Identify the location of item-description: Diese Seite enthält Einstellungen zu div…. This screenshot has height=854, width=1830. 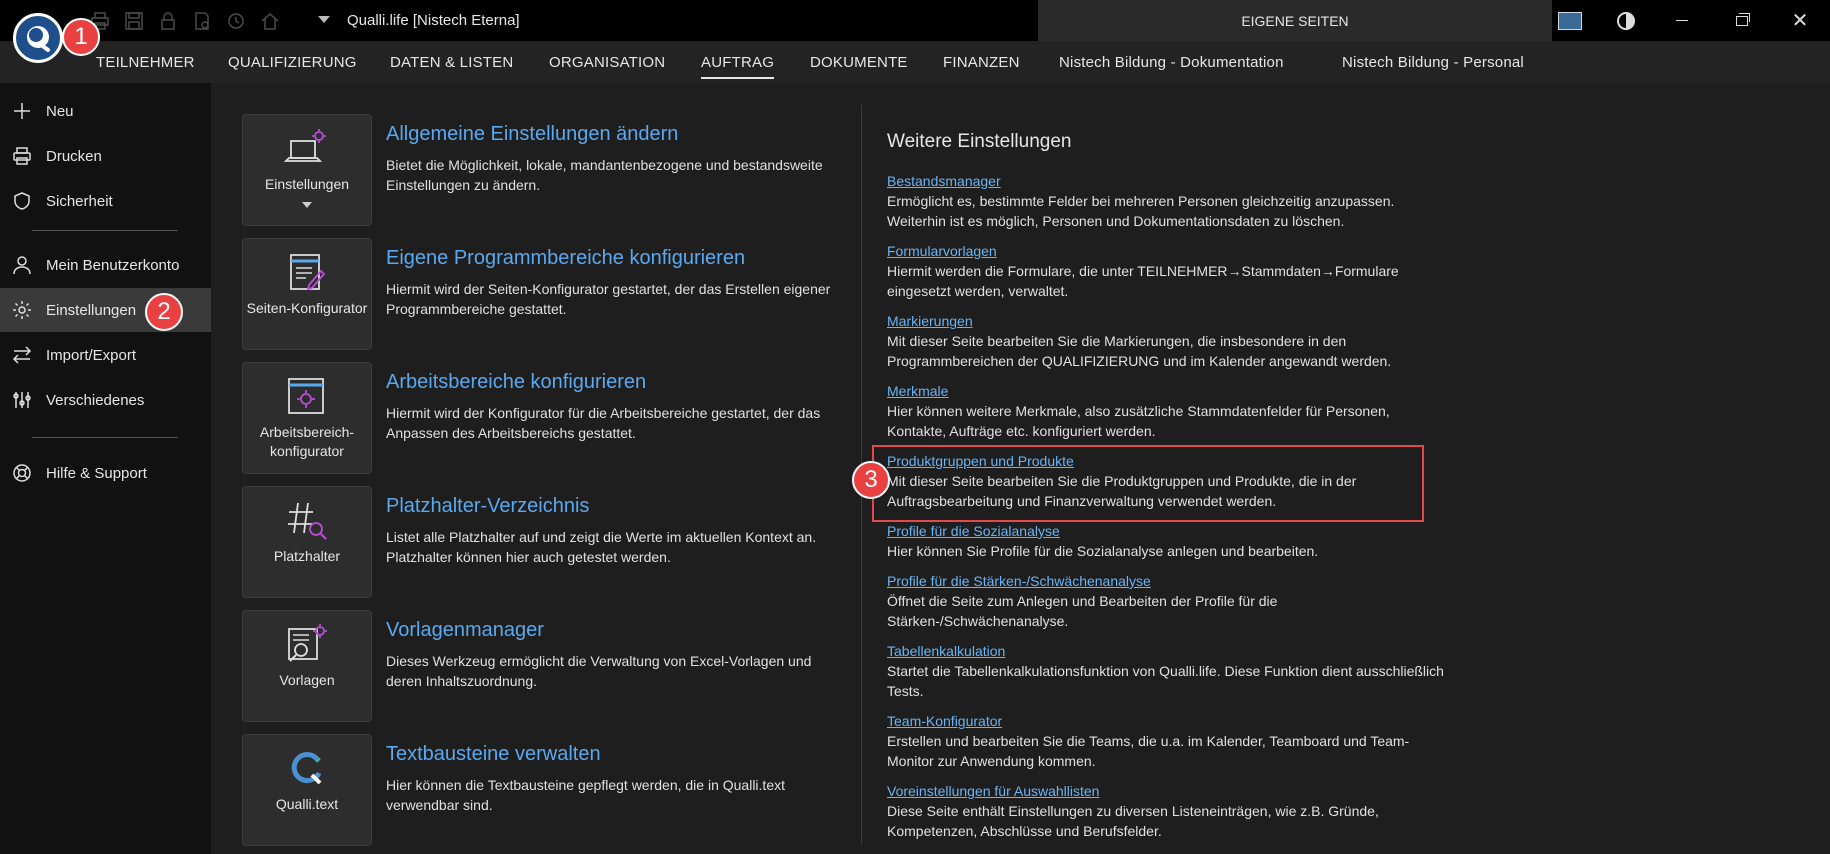
(1133, 821).